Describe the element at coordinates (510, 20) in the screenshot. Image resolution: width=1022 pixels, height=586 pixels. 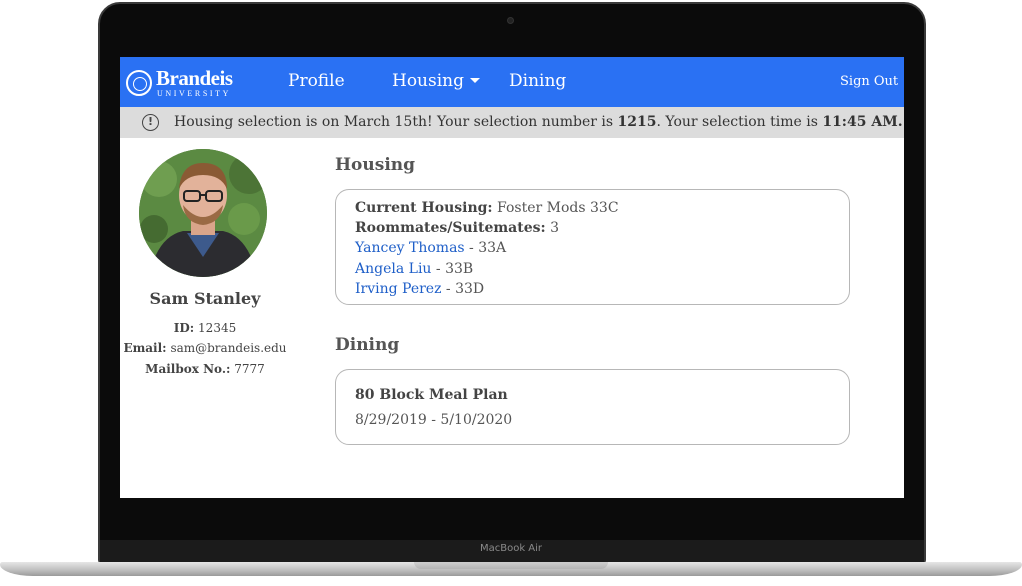
I see `camera-icon` at that location.